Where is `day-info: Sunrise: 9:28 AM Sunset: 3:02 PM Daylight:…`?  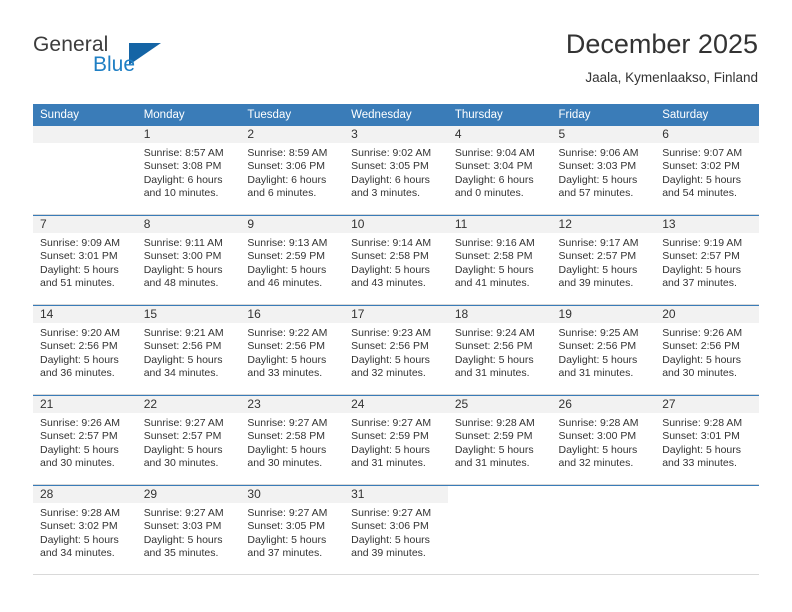
day-info: Sunrise: 9:28 AM Sunset: 3:02 PM Daylight:… is located at coordinates (85, 532).